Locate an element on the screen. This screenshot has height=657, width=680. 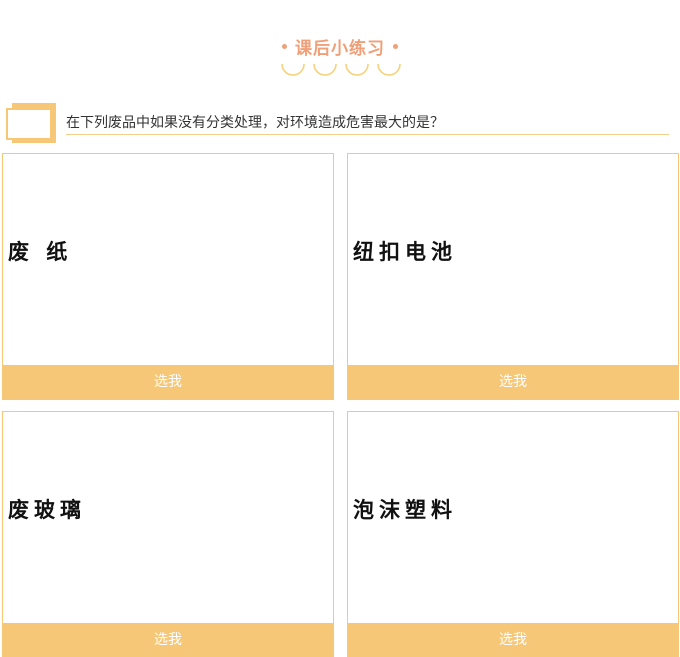
title-right-dot is located at coordinates (395, 46).